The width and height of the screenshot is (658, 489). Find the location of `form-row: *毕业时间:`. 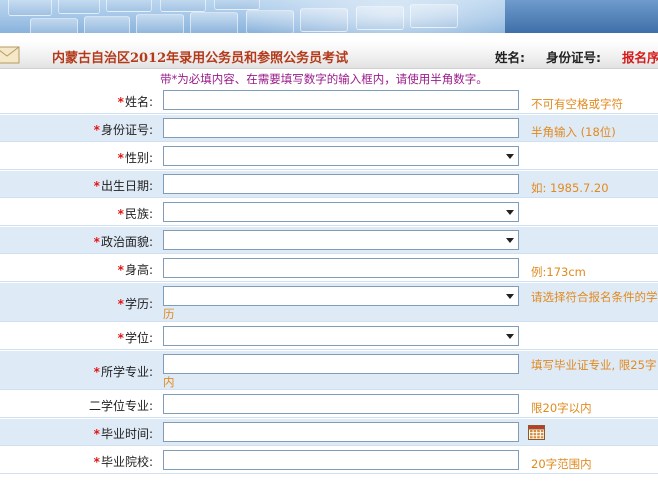

form-row: *毕业时间: is located at coordinates (329, 432).